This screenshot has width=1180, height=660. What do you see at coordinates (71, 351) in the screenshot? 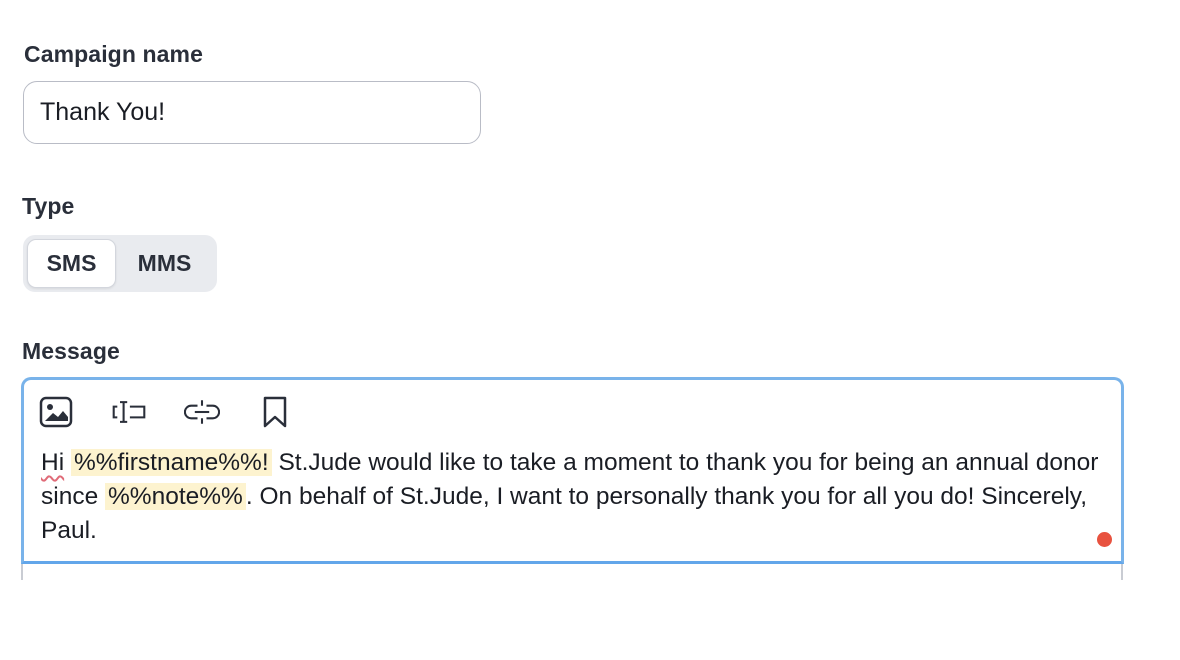
I see `message-label: Message` at bounding box center [71, 351].